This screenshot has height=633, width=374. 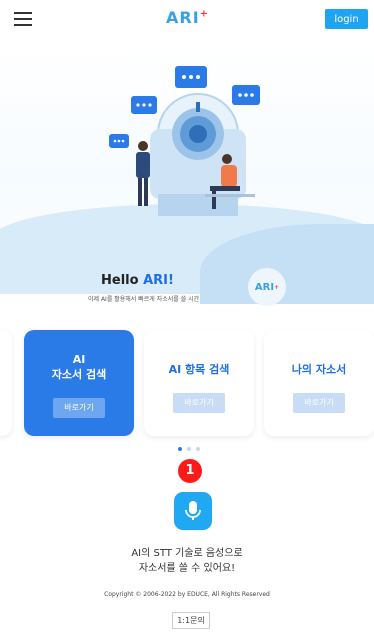 I want to click on login-button: login, so click(x=346, y=19).